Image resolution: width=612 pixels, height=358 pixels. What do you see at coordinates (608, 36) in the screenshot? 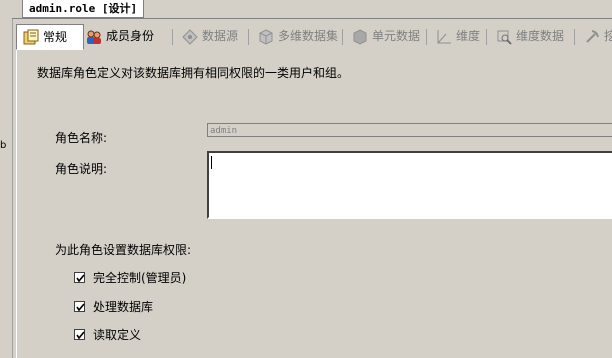
I see `tab-label: 挖掘结` at bounding box center [608, 36].